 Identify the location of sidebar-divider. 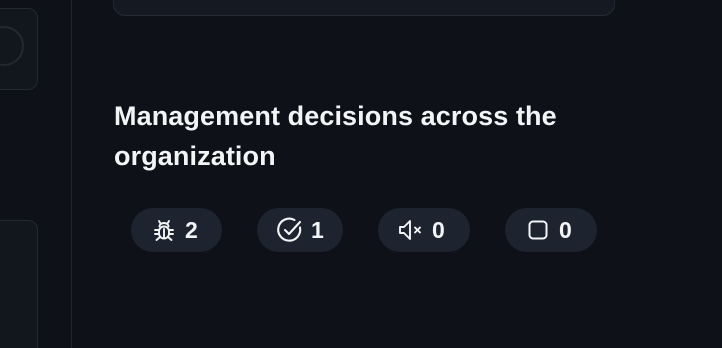
(71, 174).